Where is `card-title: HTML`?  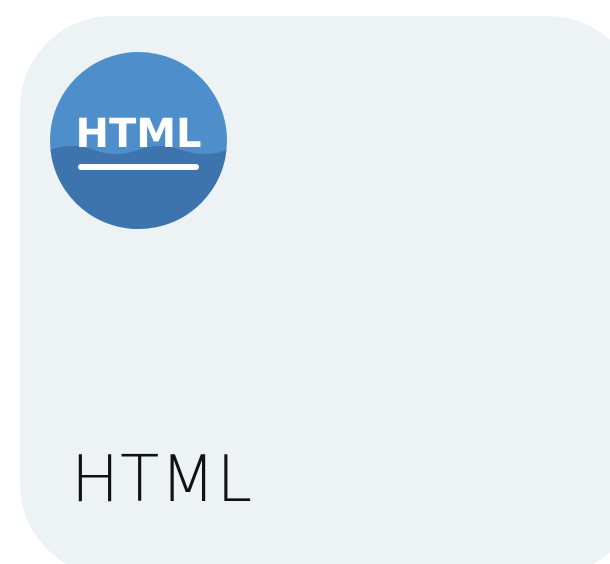 card-title: HTML is located at coordinates (162, 480).